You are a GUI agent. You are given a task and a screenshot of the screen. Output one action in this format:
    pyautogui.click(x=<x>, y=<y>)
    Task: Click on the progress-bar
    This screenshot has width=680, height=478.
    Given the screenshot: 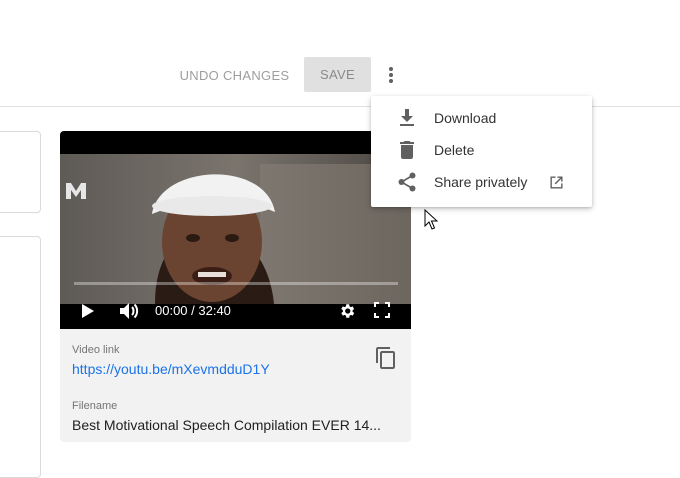 What is the action you would take?
    pyautogui.click(x=236, y=283)
    